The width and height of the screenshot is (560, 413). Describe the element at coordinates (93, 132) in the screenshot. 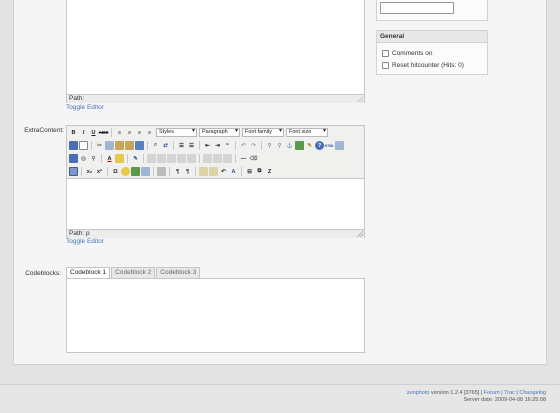

I see `underline-icon: U` at that location.